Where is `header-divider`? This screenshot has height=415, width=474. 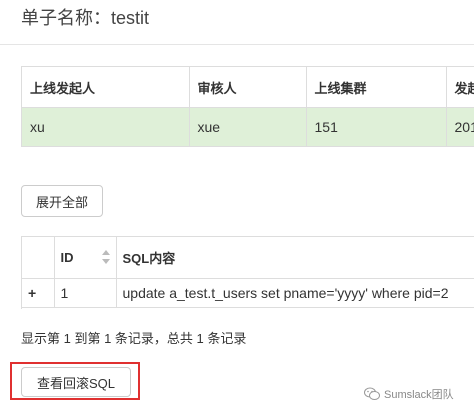
header-divider is located at coordinates (237, 44).